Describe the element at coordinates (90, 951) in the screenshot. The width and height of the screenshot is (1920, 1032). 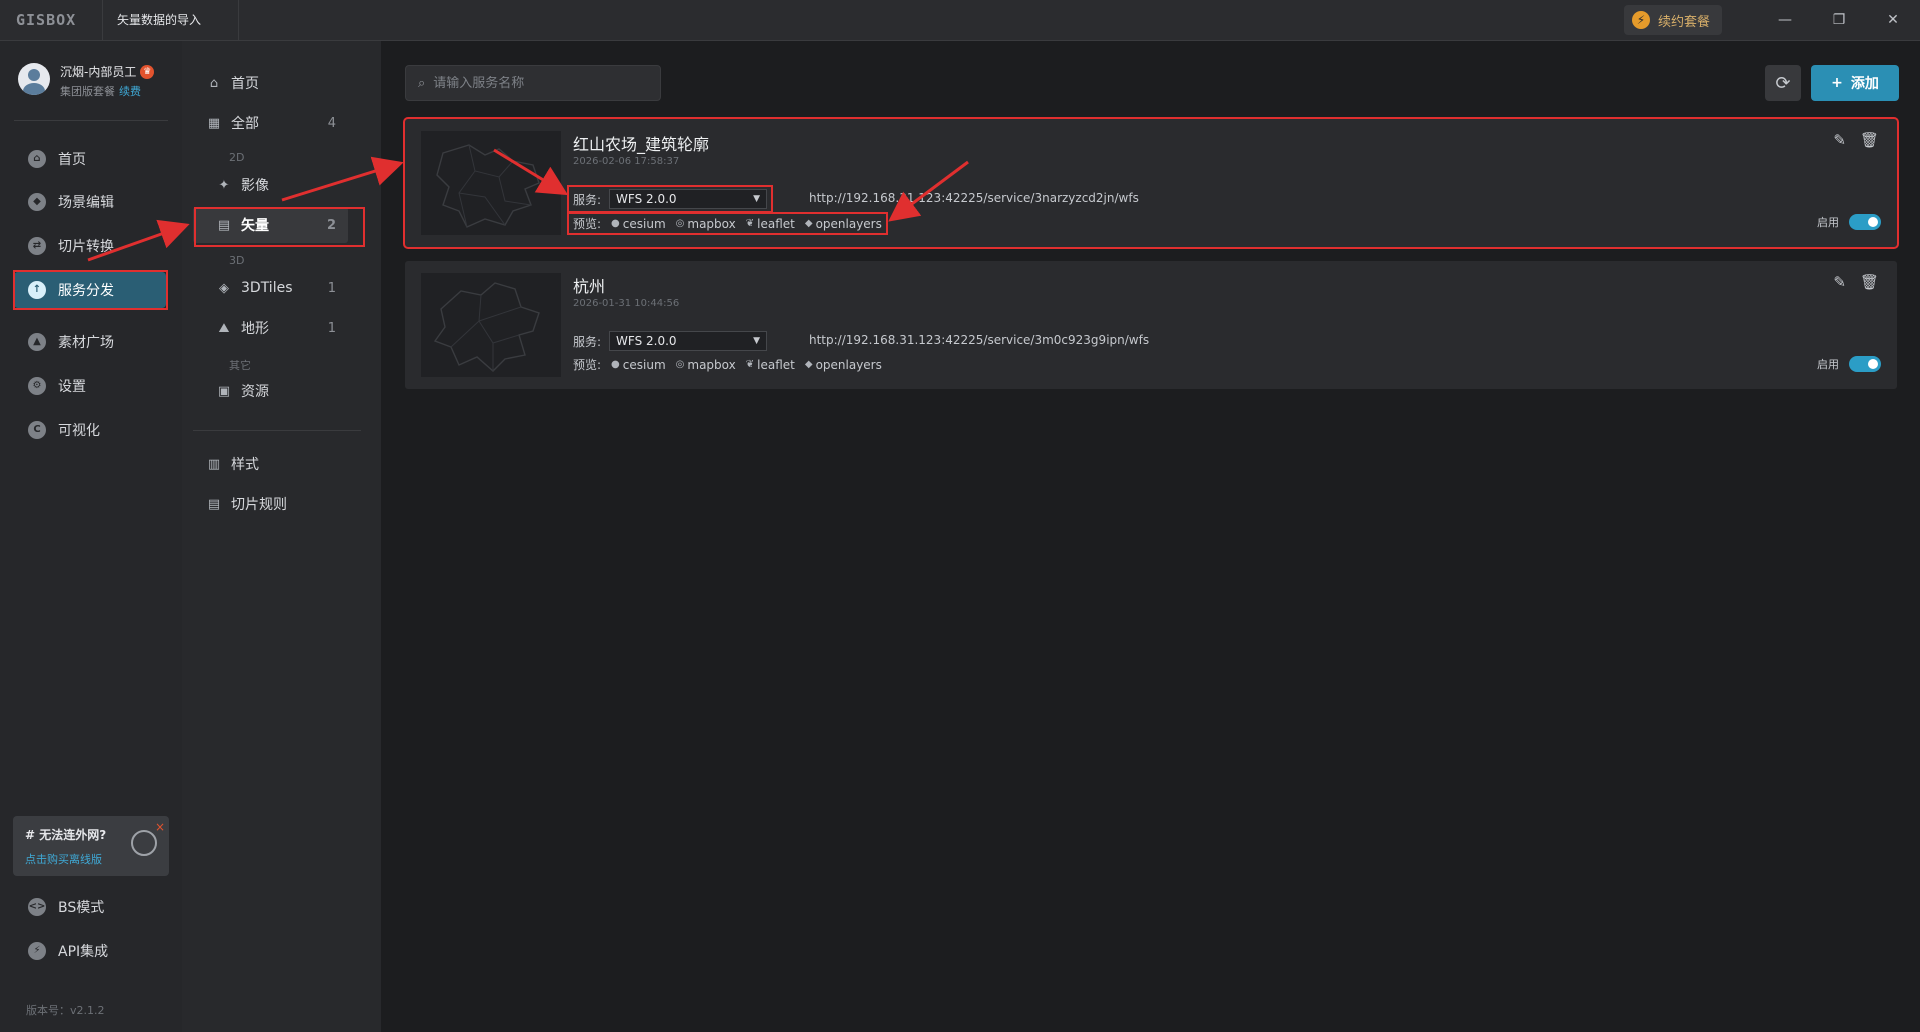
I see `nav-item-api: ⚡ API集成` at that location.